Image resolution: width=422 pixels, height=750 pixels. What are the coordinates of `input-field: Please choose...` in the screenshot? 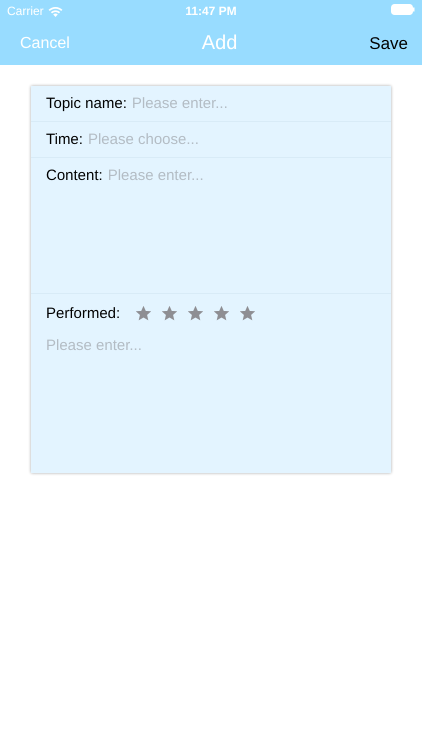 It's located at (232, 139).